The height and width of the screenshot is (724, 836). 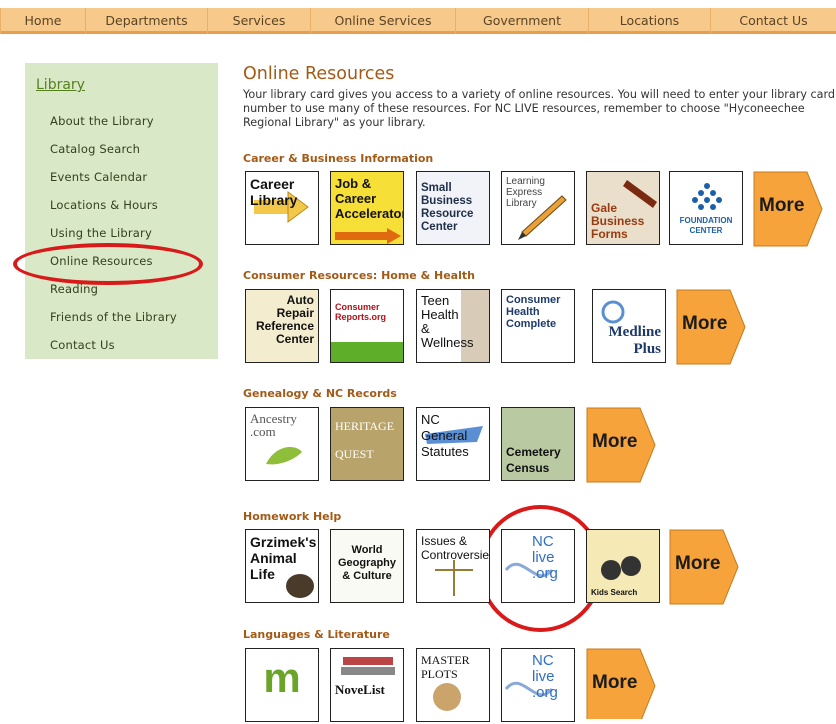 What do you see at coordinates (42, 21) in the screenshot?
I see `nav-item-home: Home` at bounding box center [42, 21].